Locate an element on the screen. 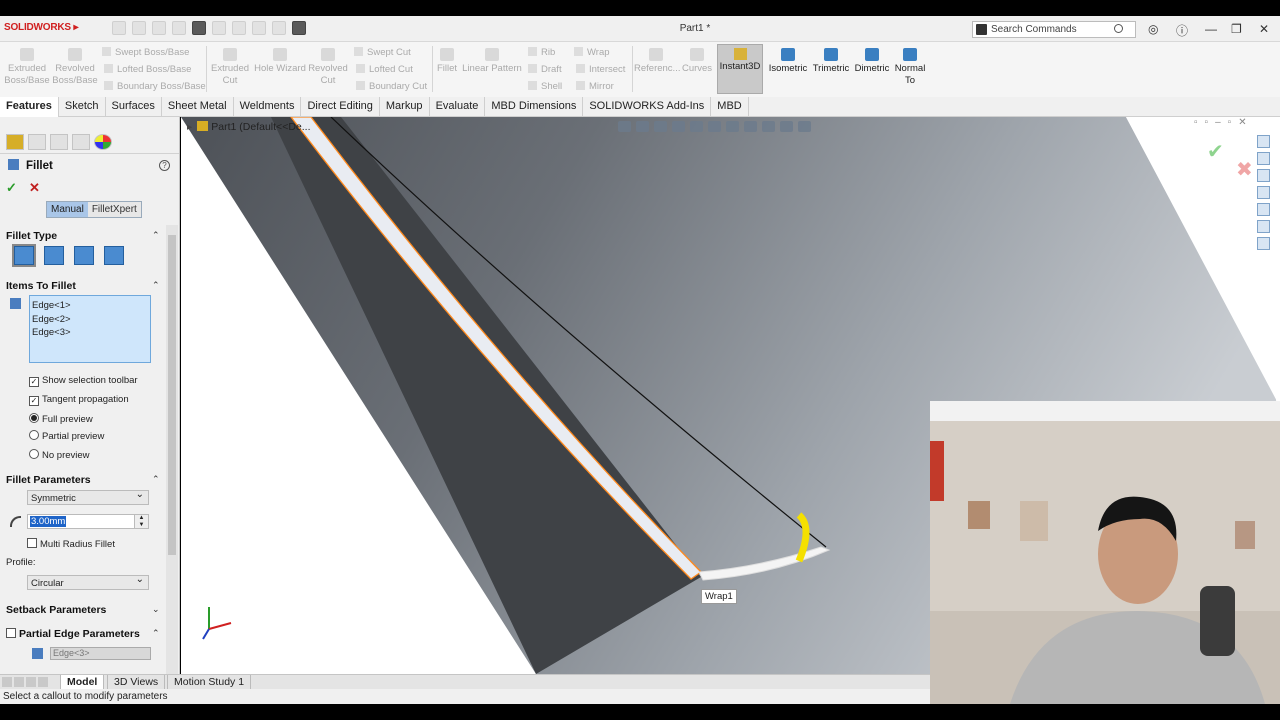 Image resolution: width=1280 pixels, height=720 pixels. search-commands-input: Search Commands is located at coordinates (1054, 29).